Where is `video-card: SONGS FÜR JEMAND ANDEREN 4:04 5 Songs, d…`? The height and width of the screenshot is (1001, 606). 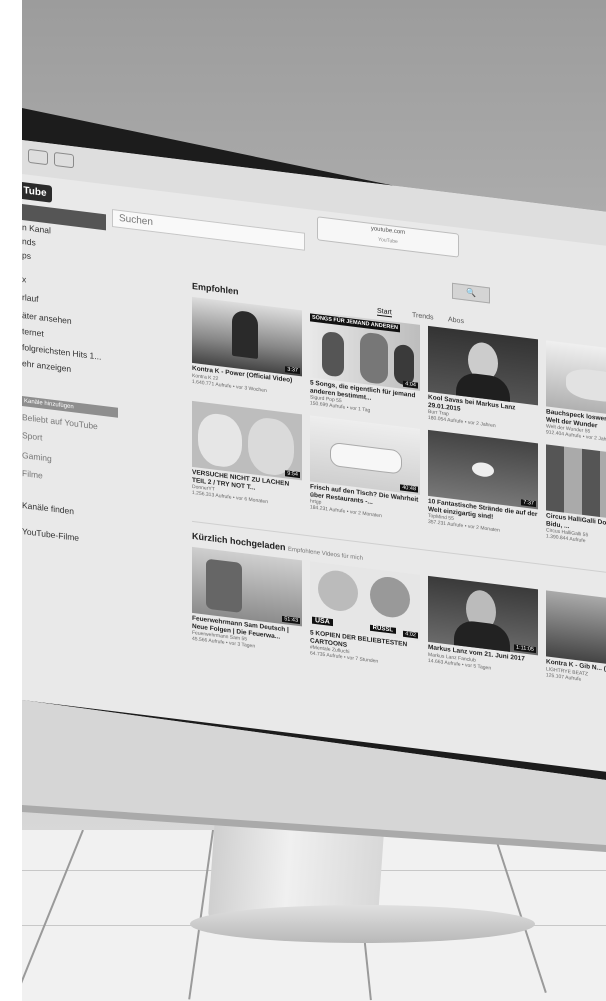 video-card: SONGS FÜR JEMAND ANDEREN 4:04 5 Songs, d… is located at coordinates (365, 365).